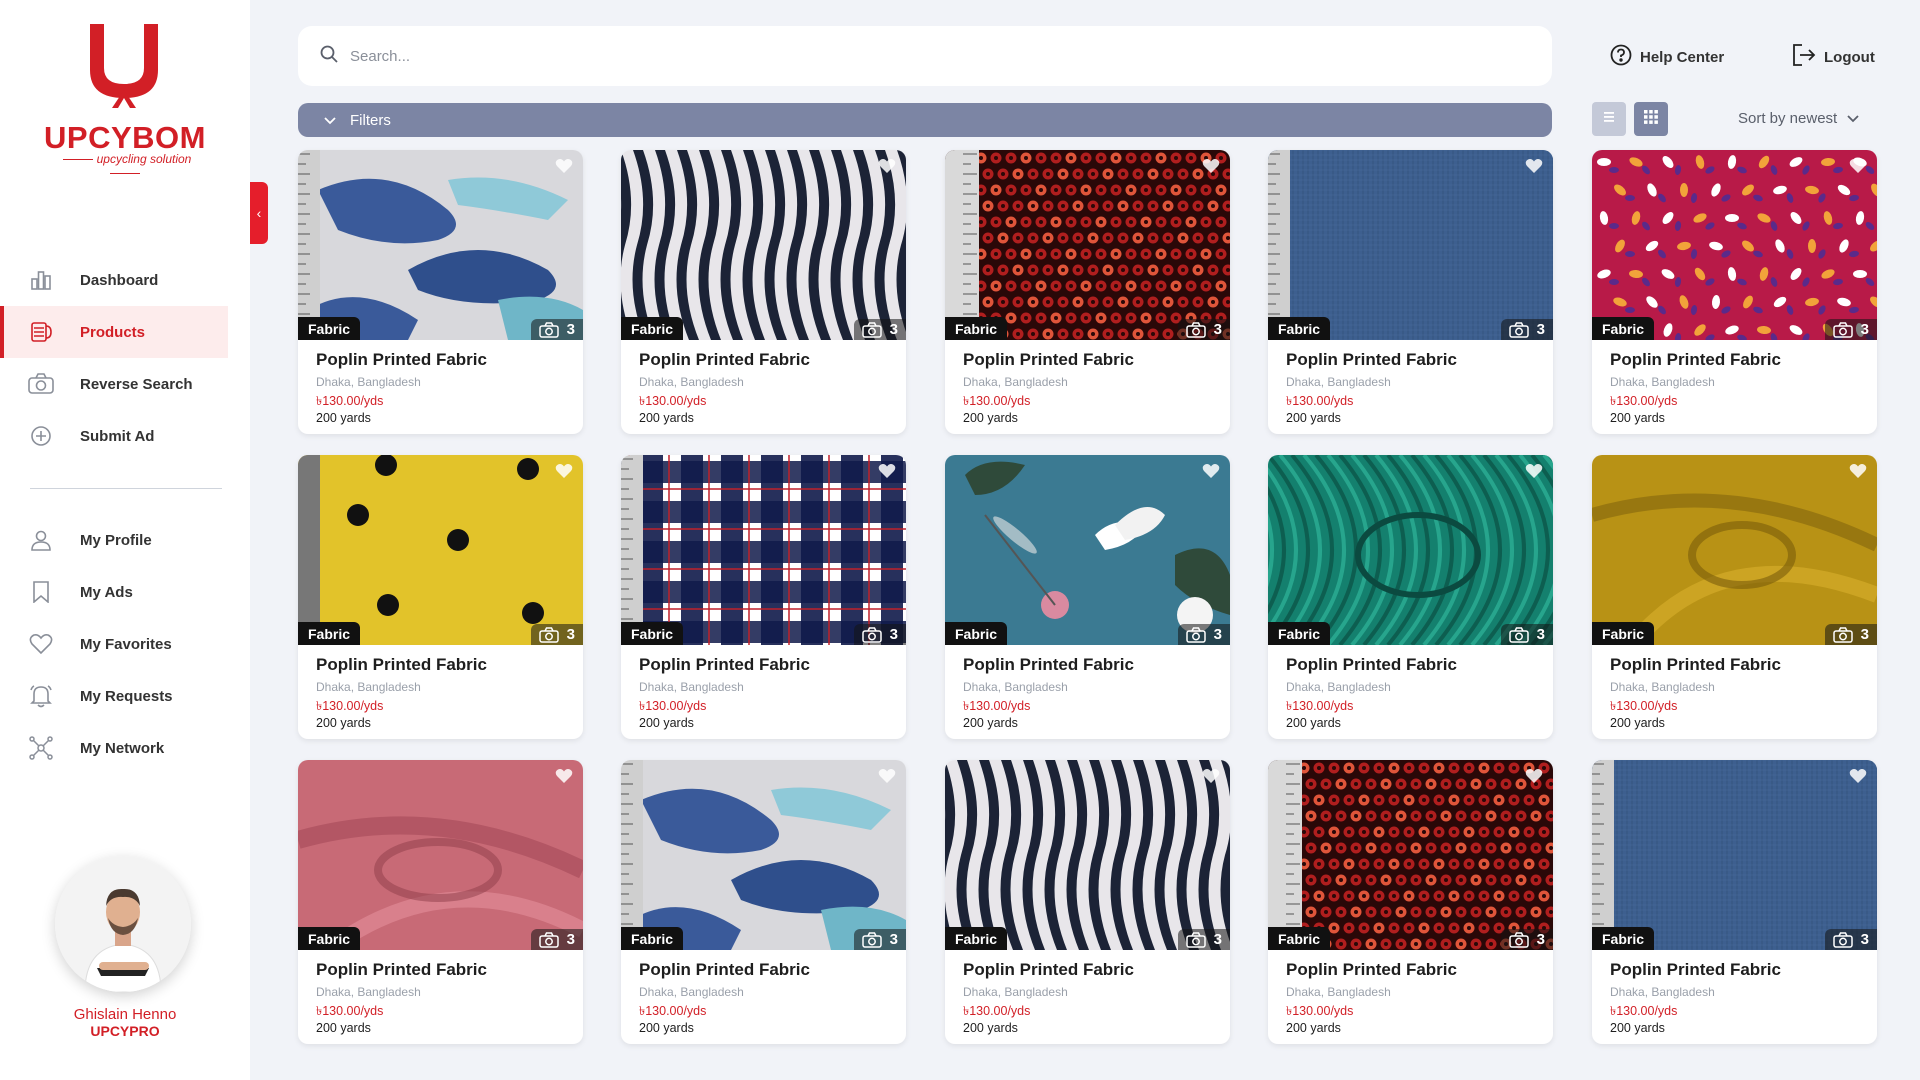  Describe the element at coordinates (125, 99) in the screenshot. I see `brand-logo: UPCYBOM upcycling solution` at that location.